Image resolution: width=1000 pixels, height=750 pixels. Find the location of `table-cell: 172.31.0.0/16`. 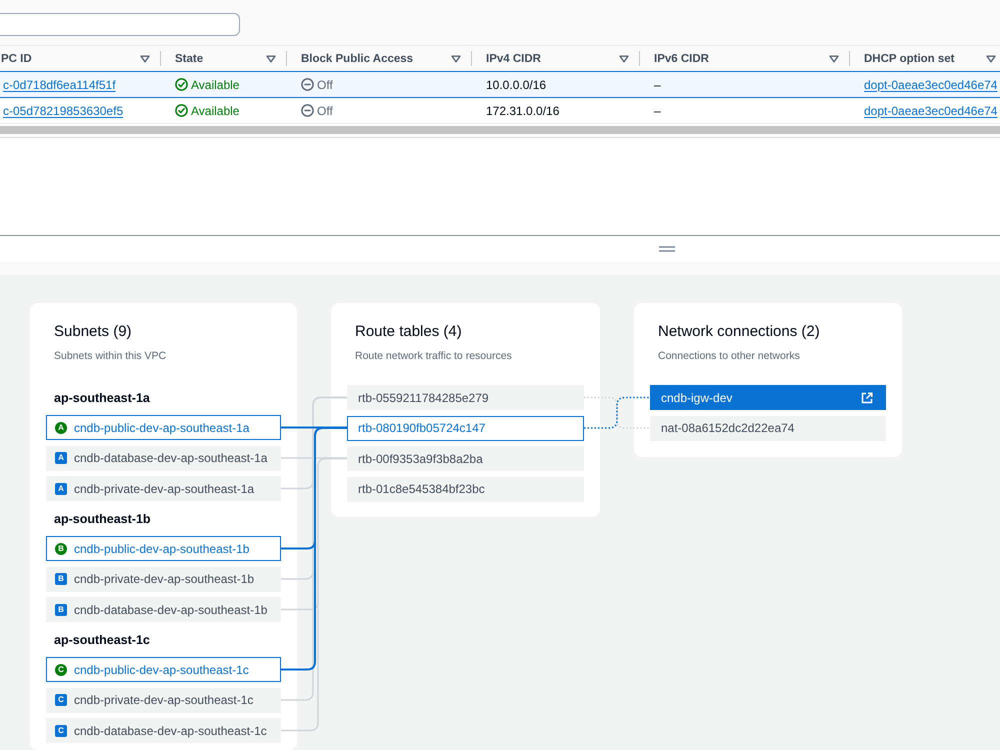

table-cell: 172.31.0.0/16 is located at coordinates (523, 111).